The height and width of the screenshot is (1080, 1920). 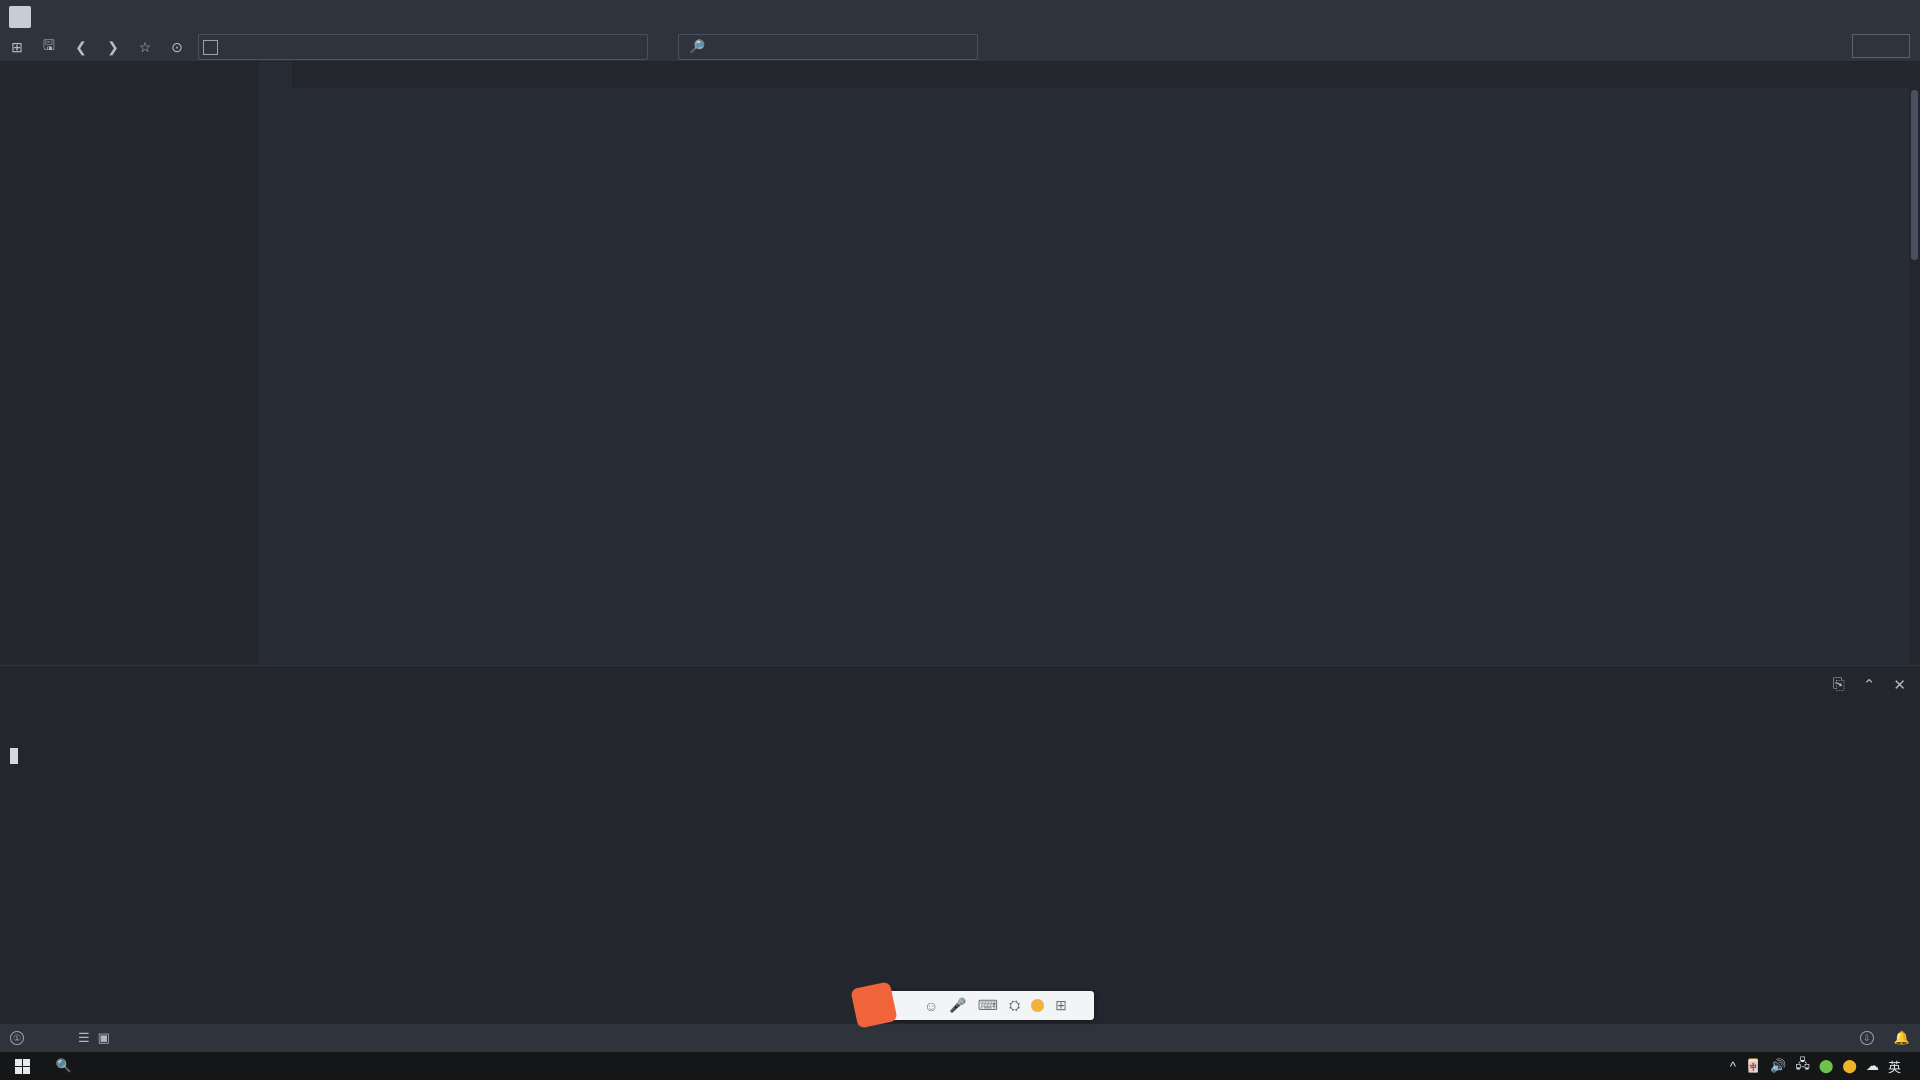 What do you see at coordinates (55, 1038) in the screenshot?
I see `status-left: ① ☰ ▣` at bounding box center [55, 1038].